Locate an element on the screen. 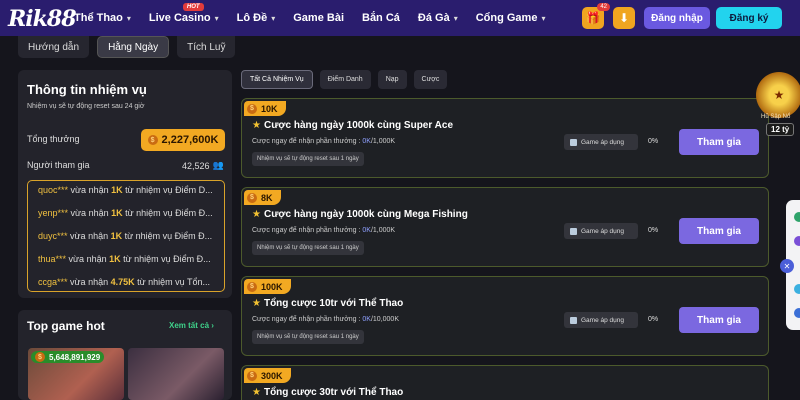 The height and width of the screenshot is (400, 800). nav-lo-de: Lô Đề ▾ is located at coordinates (256, 18).